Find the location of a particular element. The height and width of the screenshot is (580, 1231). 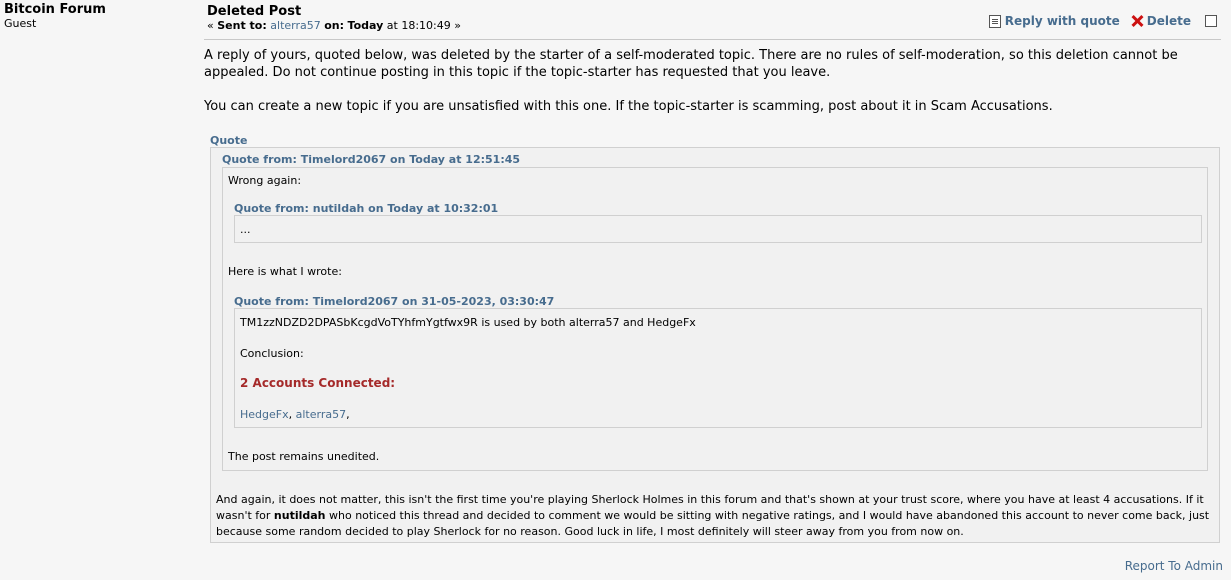

poster-role: Guest is located at coordinates (20, 23).